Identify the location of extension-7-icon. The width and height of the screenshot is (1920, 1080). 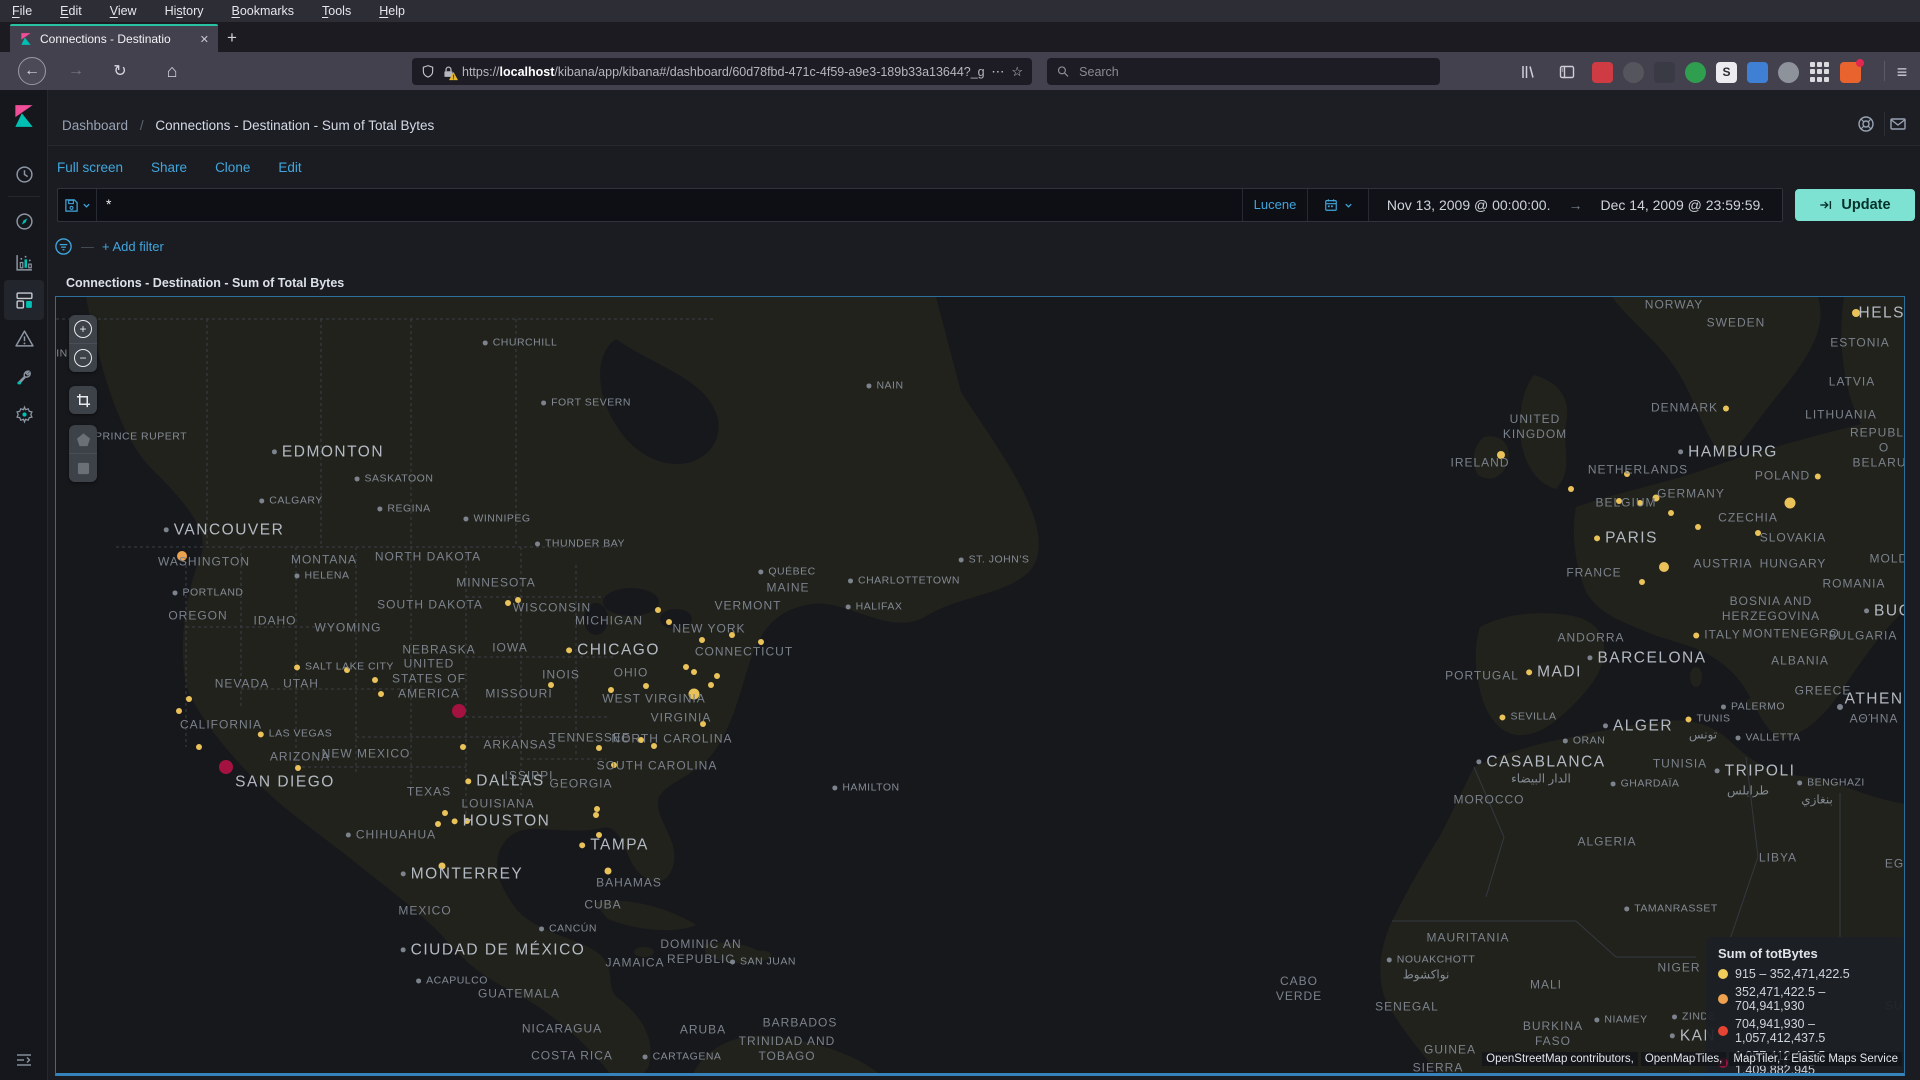
(1788, 72).